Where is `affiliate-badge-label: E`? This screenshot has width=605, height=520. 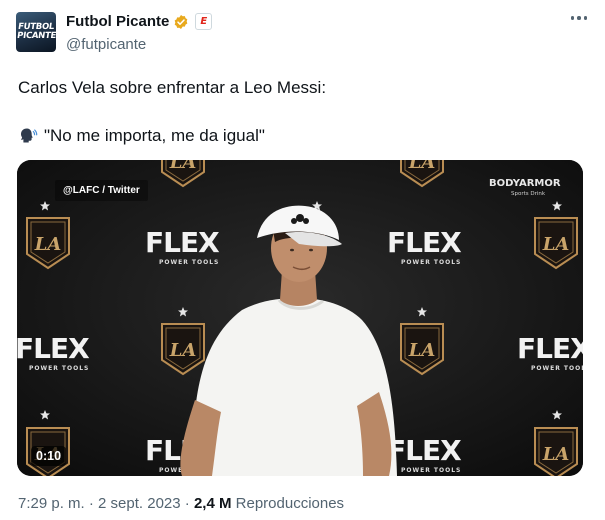 affiliate-badge-label: E is located at coordinates (204, 21).